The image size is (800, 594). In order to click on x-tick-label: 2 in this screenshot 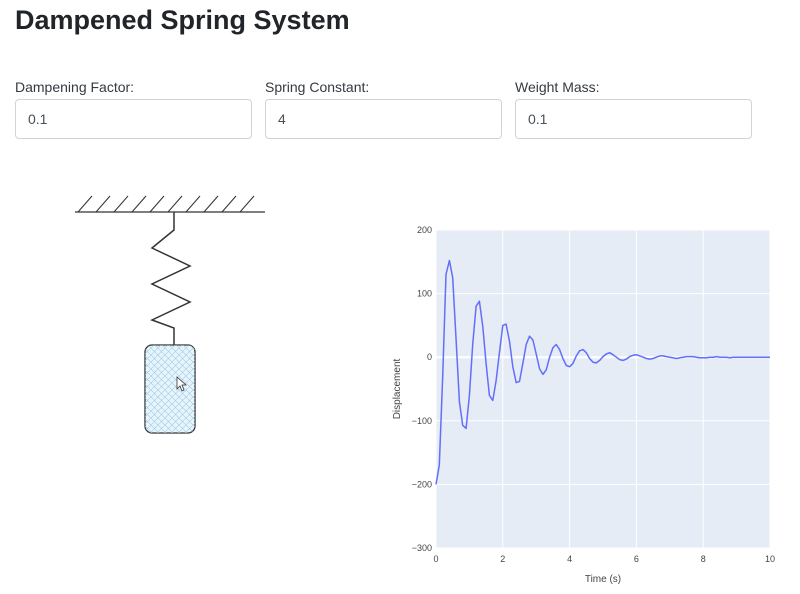, I will do `click(502, 559)`.